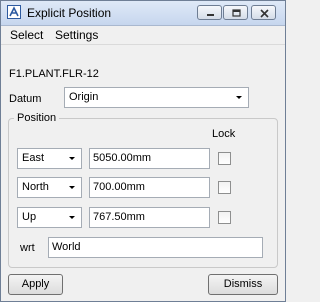  I want to click on position-field-3: 767.50mm, so click(149, 217).